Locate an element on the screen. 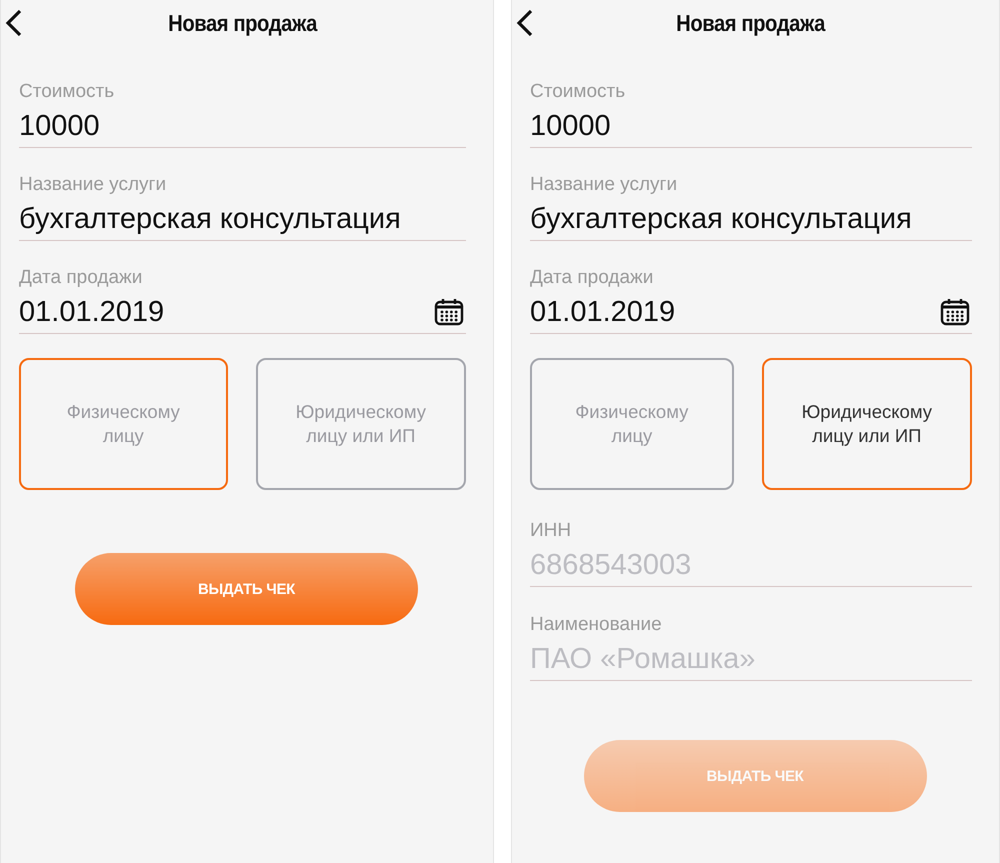 Image resolution: width=1000 pixels, height=863 pixels. customer-type-option: Юридическому лицу или ИП is located at coordinates (867, 424).